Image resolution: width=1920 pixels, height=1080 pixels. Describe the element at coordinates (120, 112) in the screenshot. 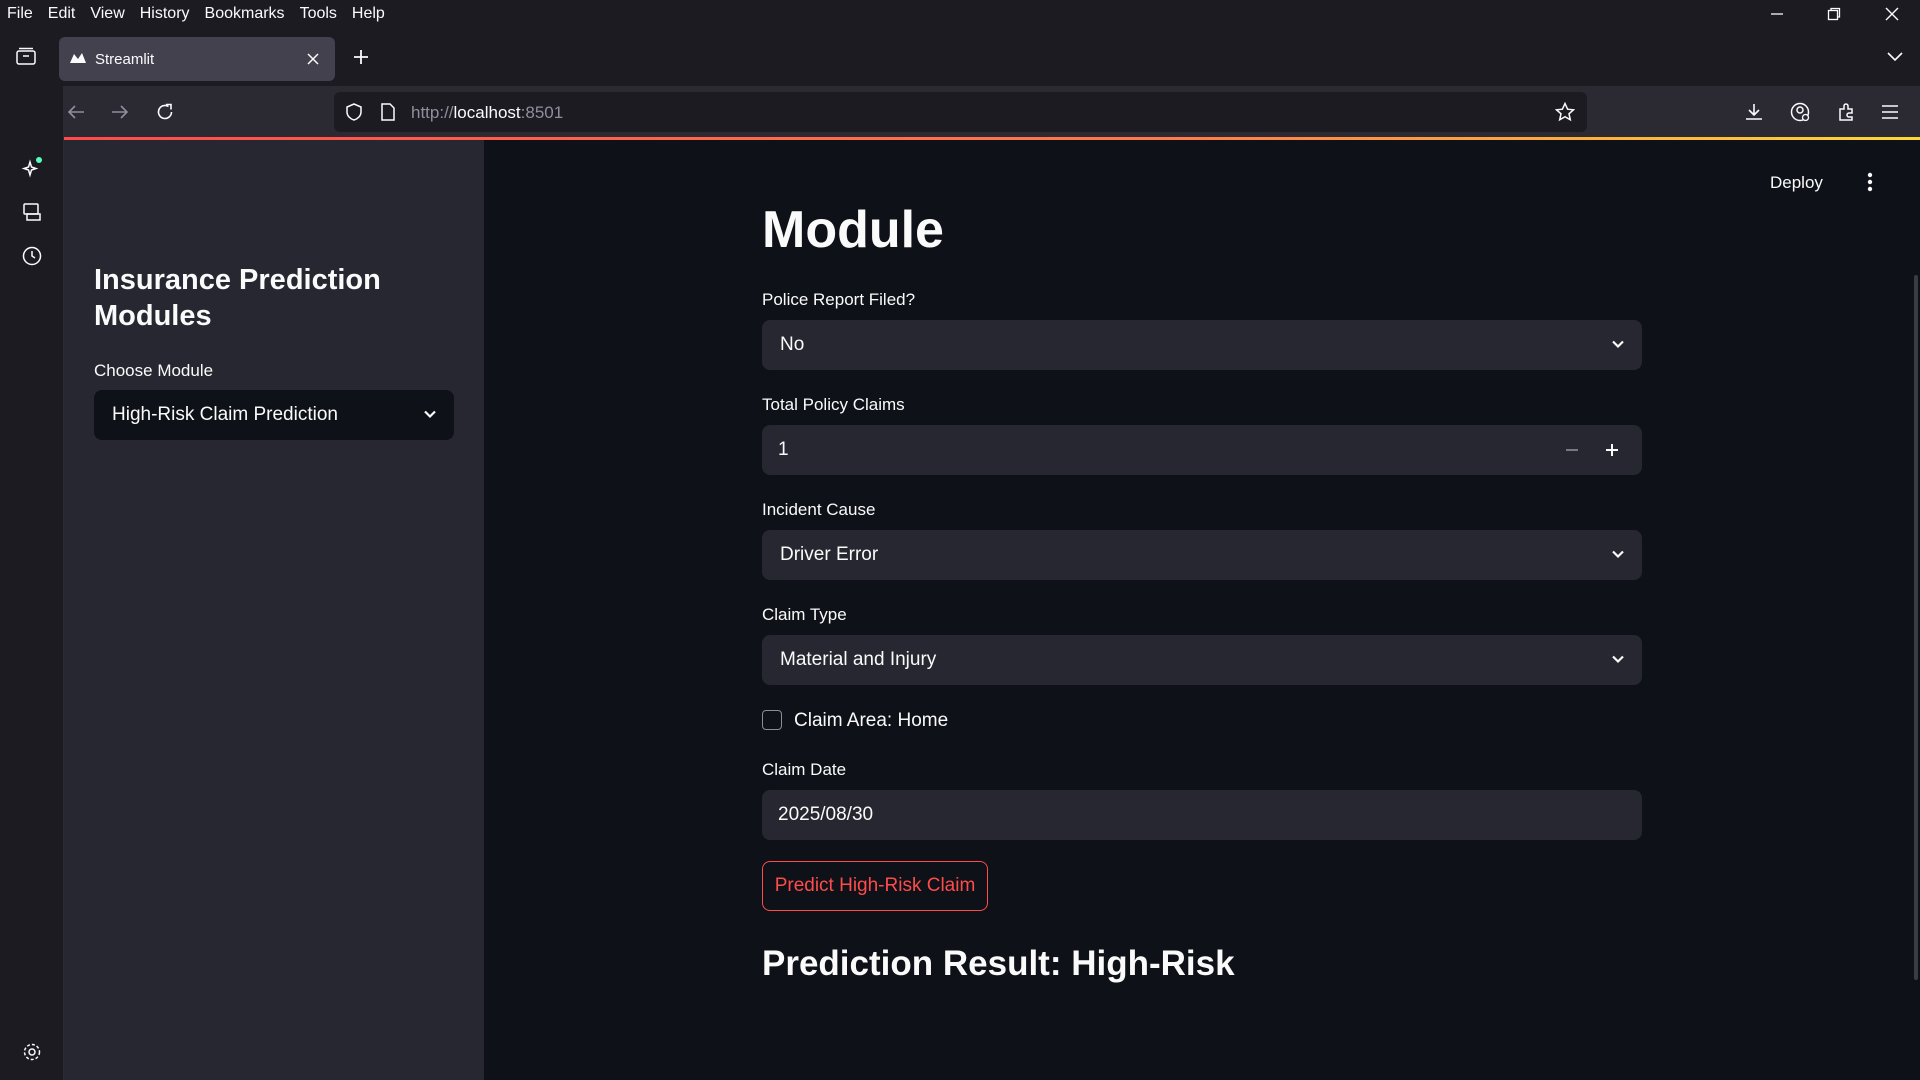

I see `forward-icon` at that location.